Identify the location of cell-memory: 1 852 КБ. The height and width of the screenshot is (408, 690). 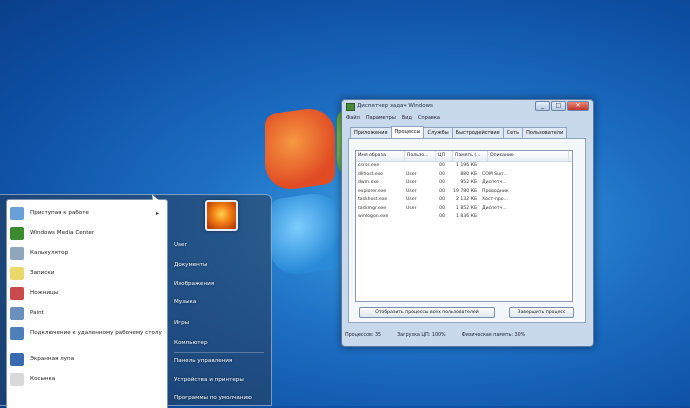
(466, 208).